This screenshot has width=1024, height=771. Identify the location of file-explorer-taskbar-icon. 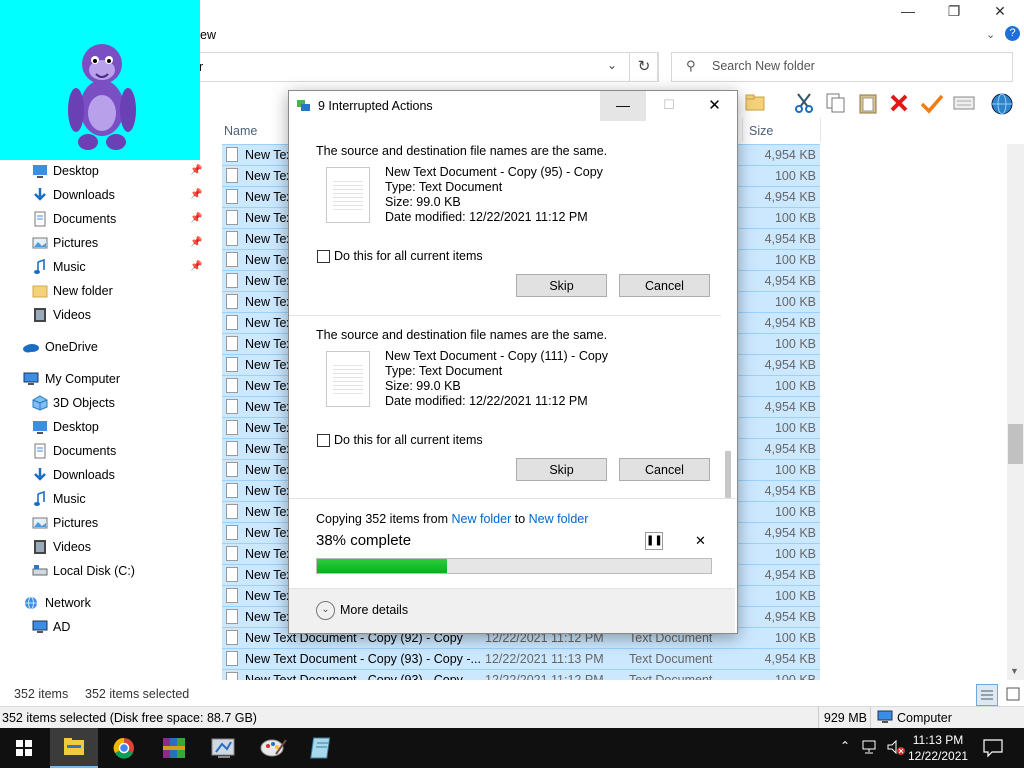
(74, 748).